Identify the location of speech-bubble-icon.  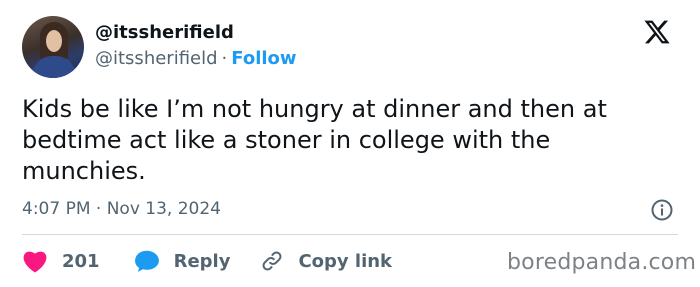
(146, 261).